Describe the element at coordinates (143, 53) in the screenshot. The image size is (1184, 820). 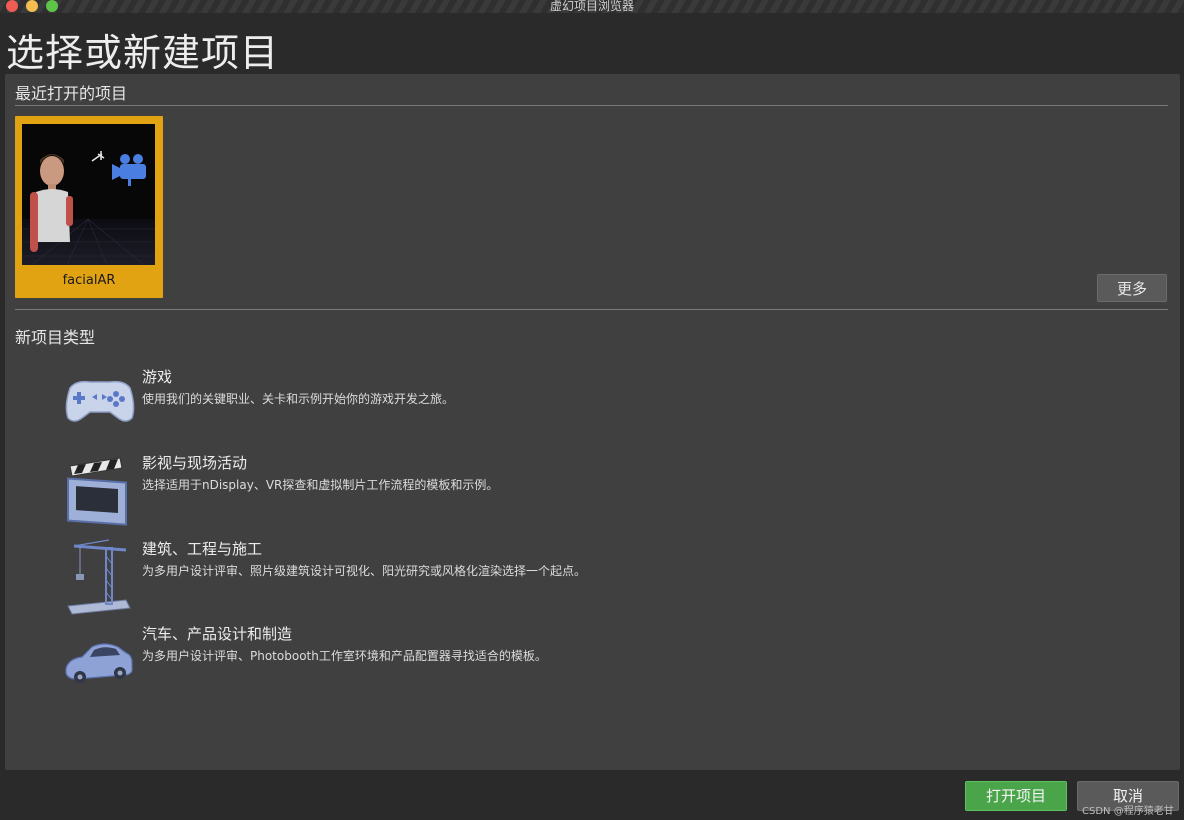
I see `page-title: 选择或新建项目` at that location.